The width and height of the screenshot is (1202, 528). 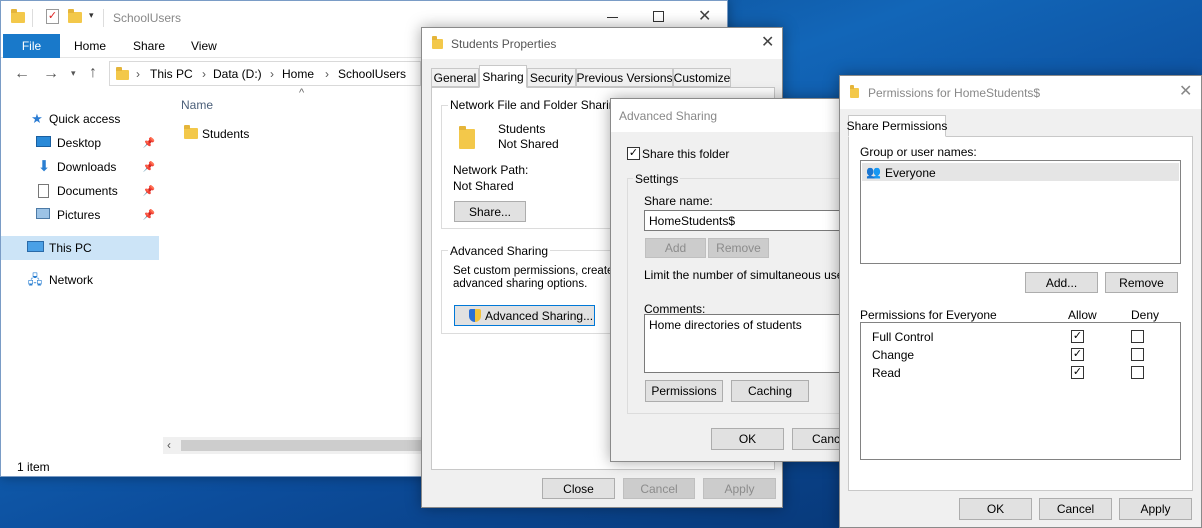 I want to click on shared-folder-name: Students, so click(x=522, y=129).